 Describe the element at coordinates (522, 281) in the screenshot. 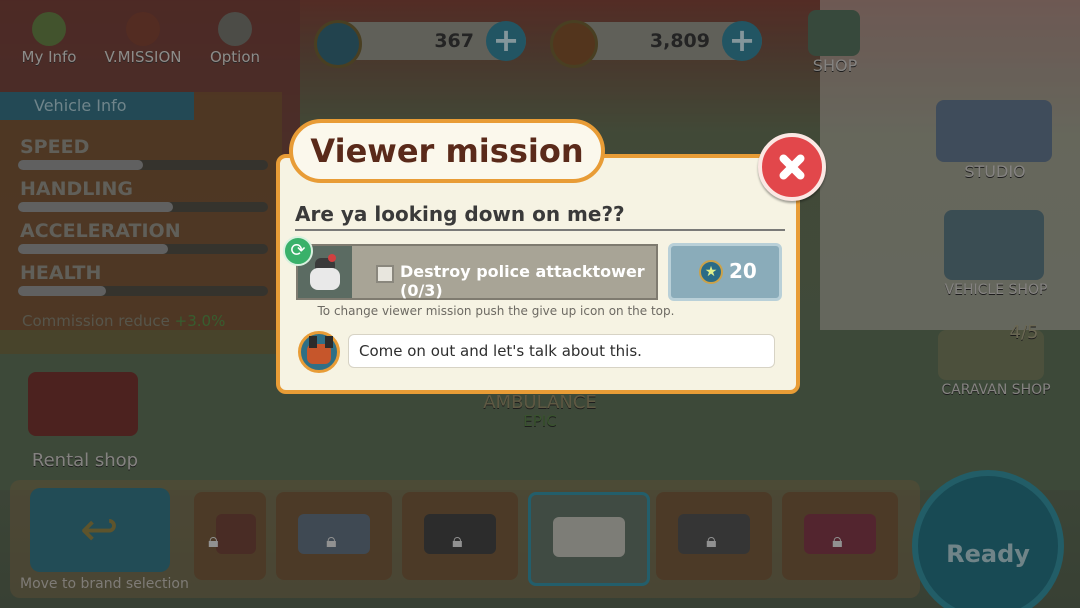

I see `task-text: Destroy police attacktower (0/3)` at that location.